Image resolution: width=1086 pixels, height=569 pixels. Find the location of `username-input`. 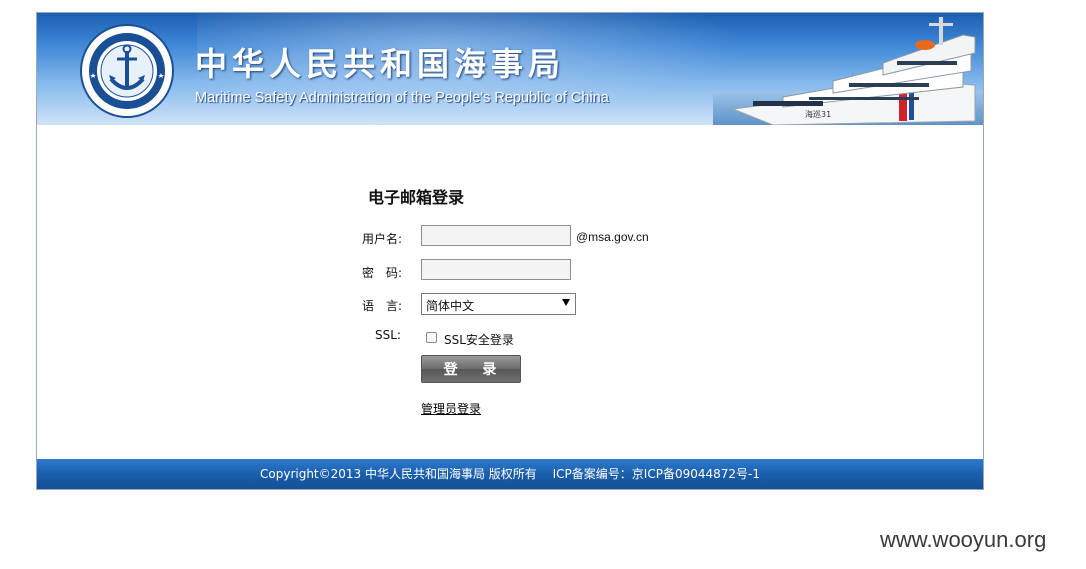

username-input is located at coordinates (496, 235).